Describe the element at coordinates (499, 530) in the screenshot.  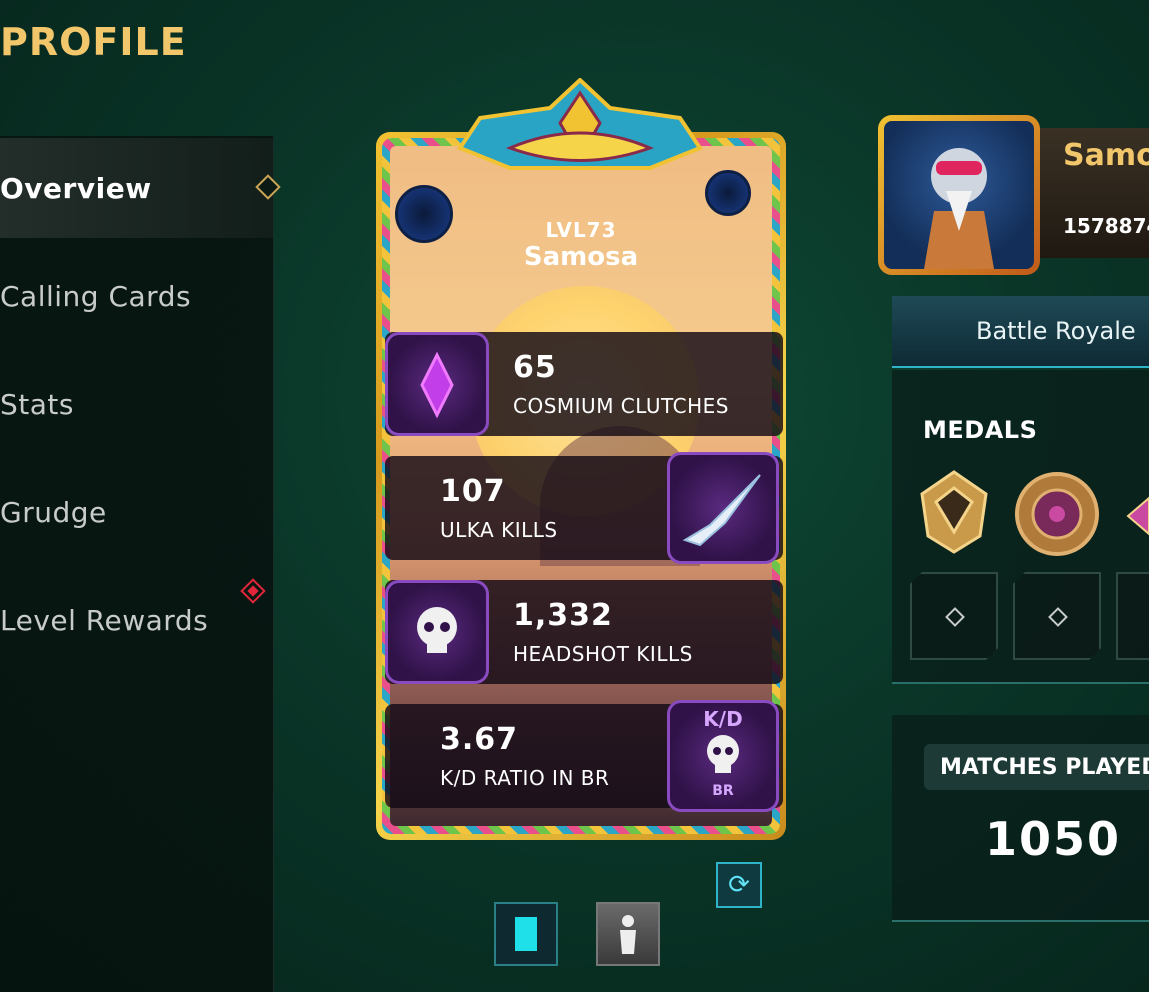
I see `stat-label: ULKA KILLS` at that location.